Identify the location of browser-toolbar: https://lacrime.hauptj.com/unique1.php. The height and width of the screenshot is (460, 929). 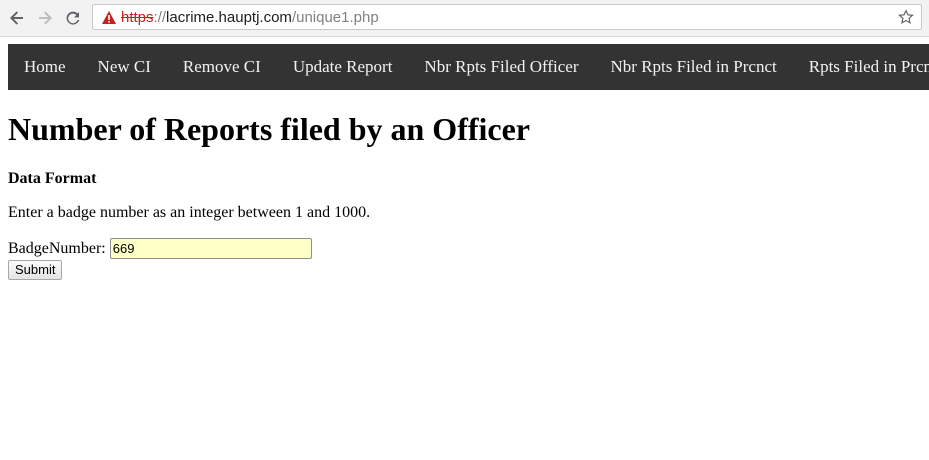
(464, 18).